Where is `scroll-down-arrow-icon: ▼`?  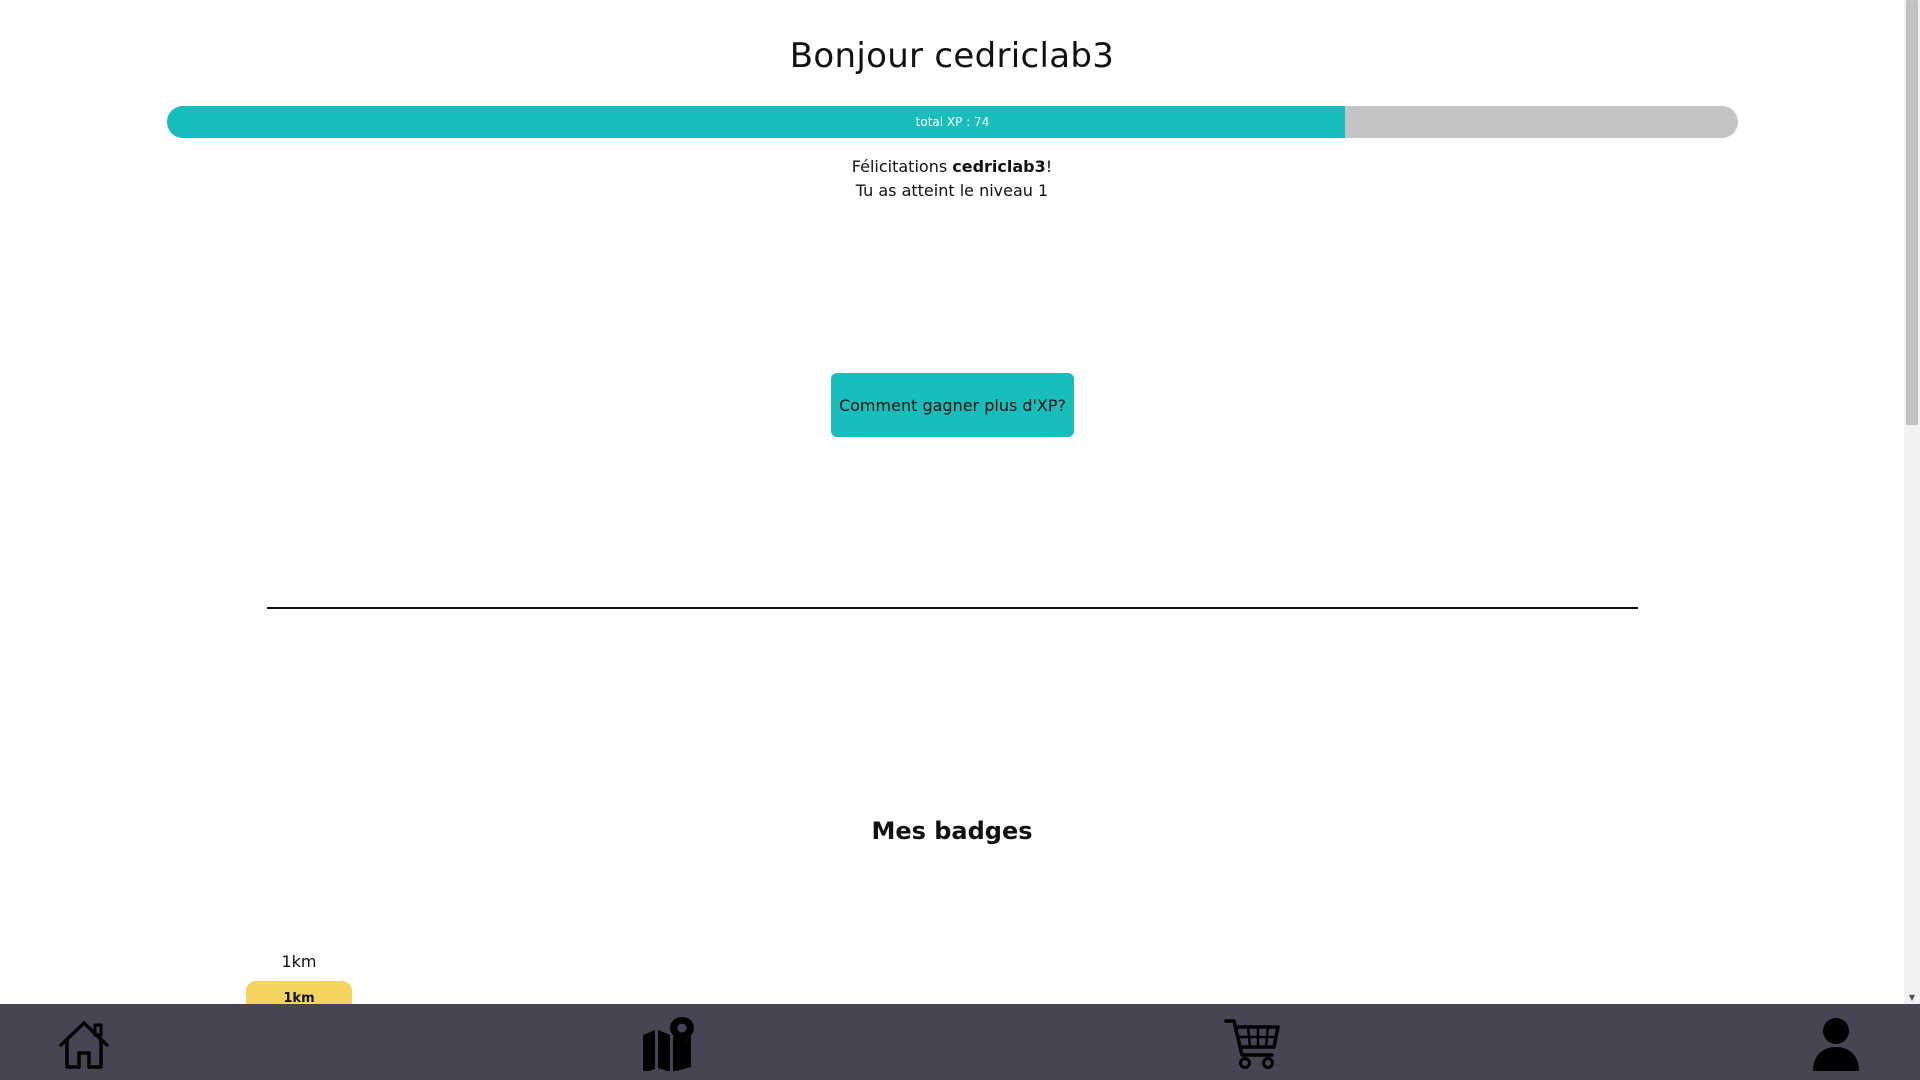
scroll-down-arrow-icon: ▼ is located at coordinates (1912, 998).